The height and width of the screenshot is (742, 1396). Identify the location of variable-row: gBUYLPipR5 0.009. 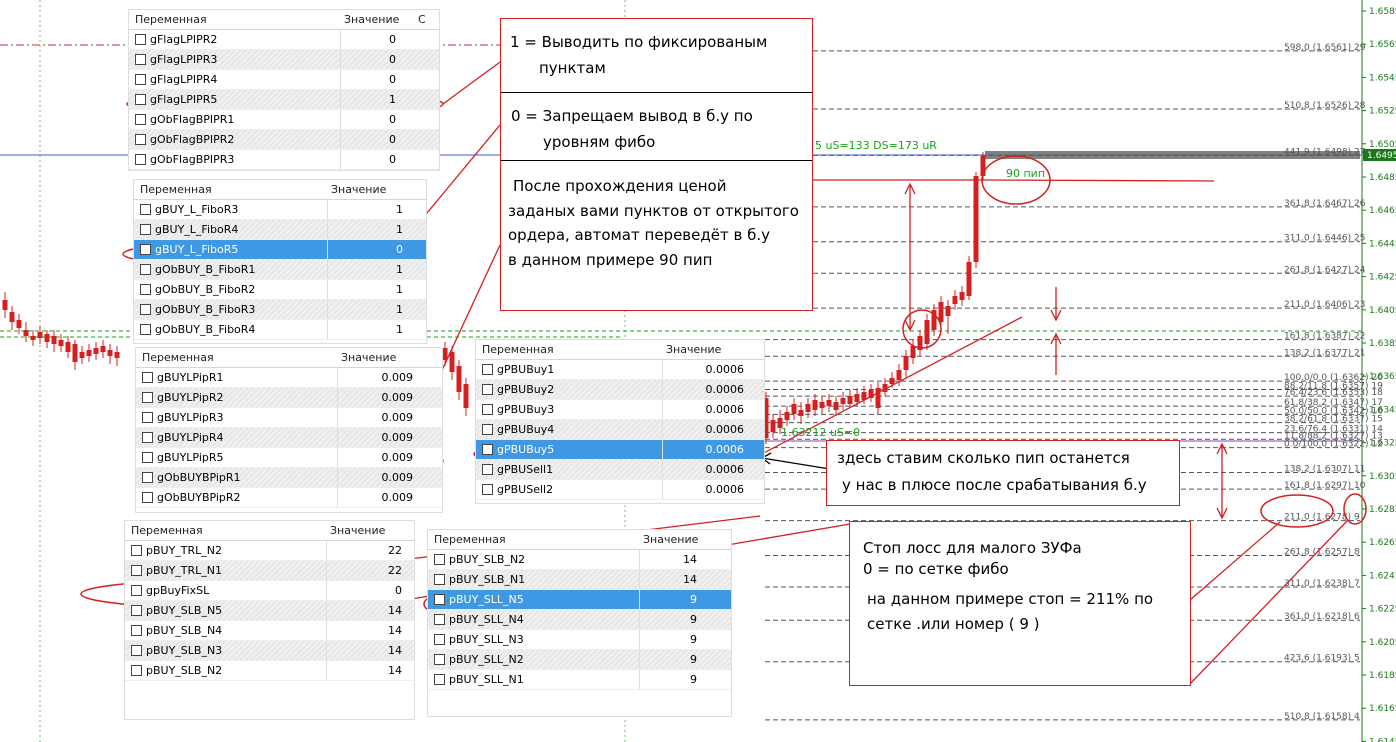
(289, 458).